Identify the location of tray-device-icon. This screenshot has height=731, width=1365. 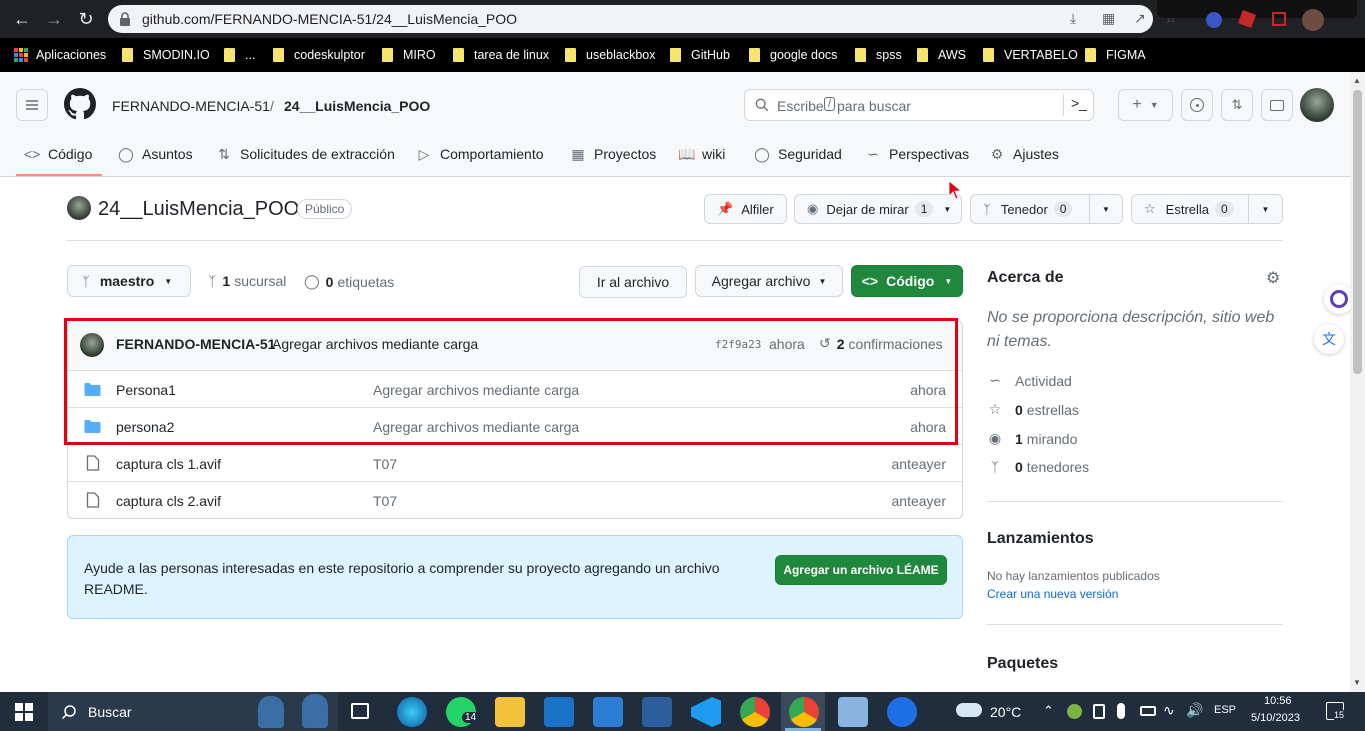
(1099, 711).